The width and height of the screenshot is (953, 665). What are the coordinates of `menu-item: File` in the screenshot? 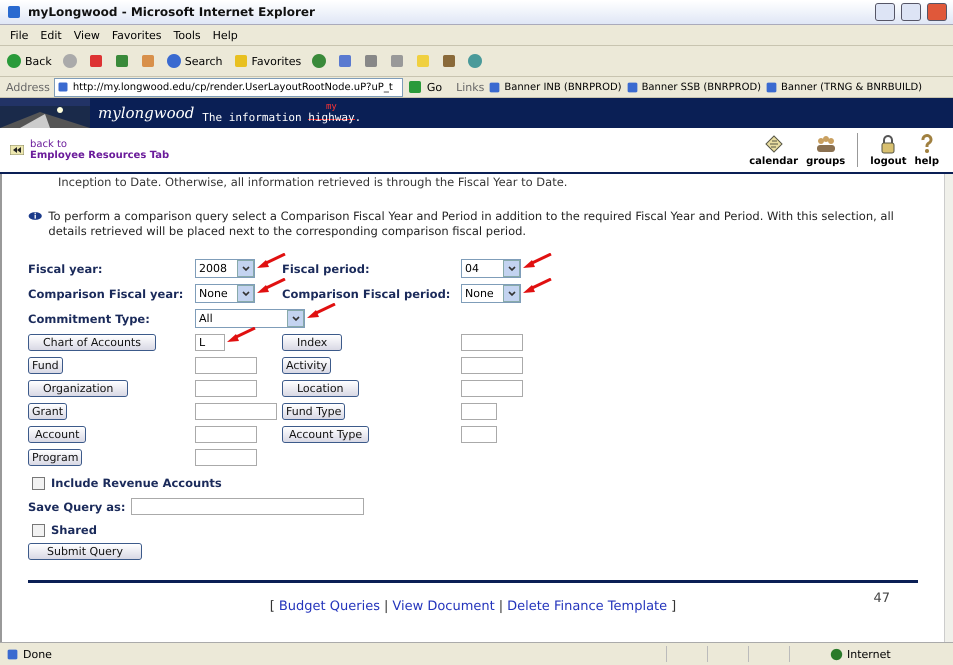 It's located at (19, 35).